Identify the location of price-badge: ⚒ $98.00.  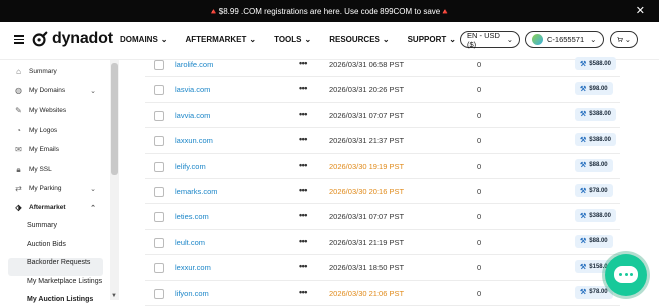
(594, 89).